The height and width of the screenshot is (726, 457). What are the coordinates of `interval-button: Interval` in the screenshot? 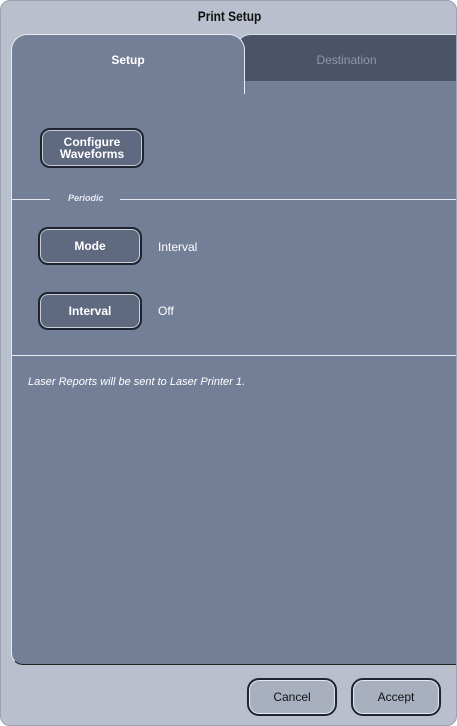 It's located at (90, 311).